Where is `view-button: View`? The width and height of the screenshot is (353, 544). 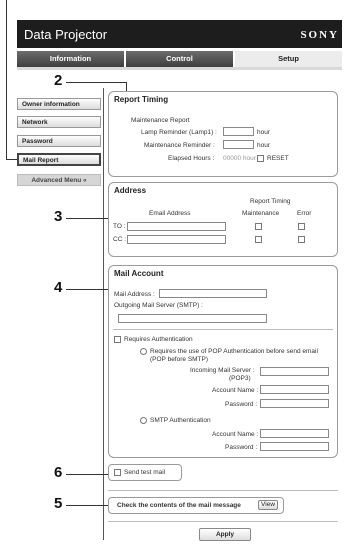 view-button: View is located at coordinates (268, 505).